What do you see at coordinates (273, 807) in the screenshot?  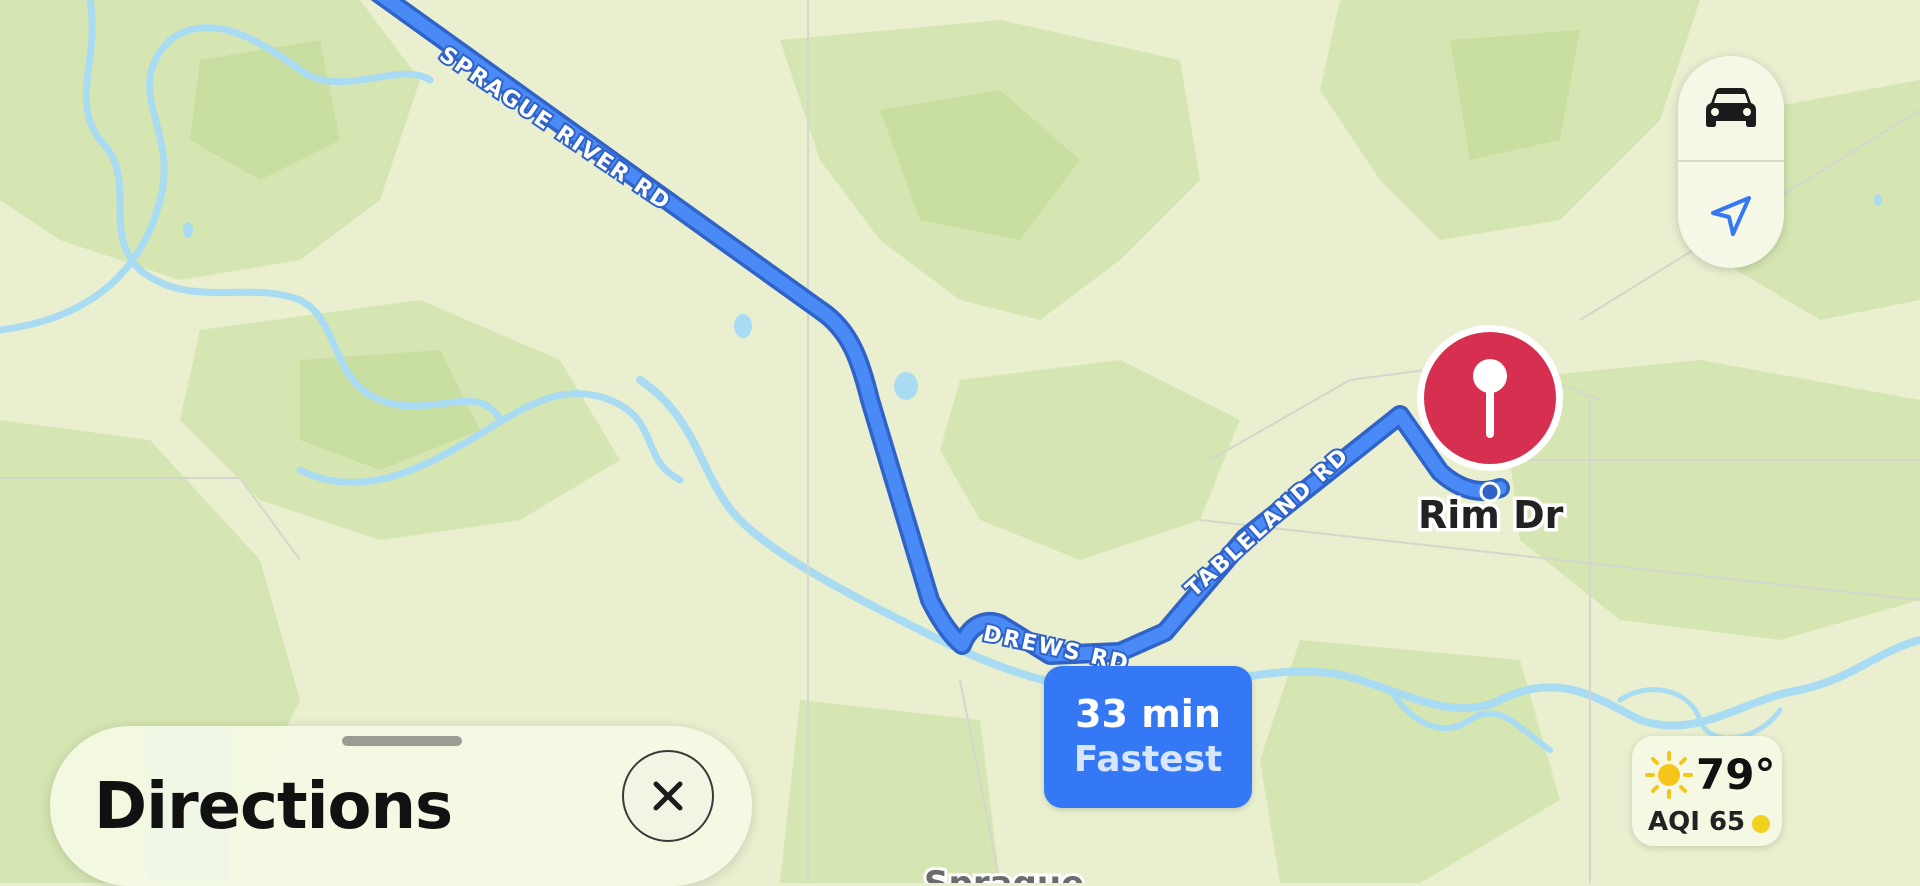 I see `panel-title: Directions` at bounding box center [273, 807].